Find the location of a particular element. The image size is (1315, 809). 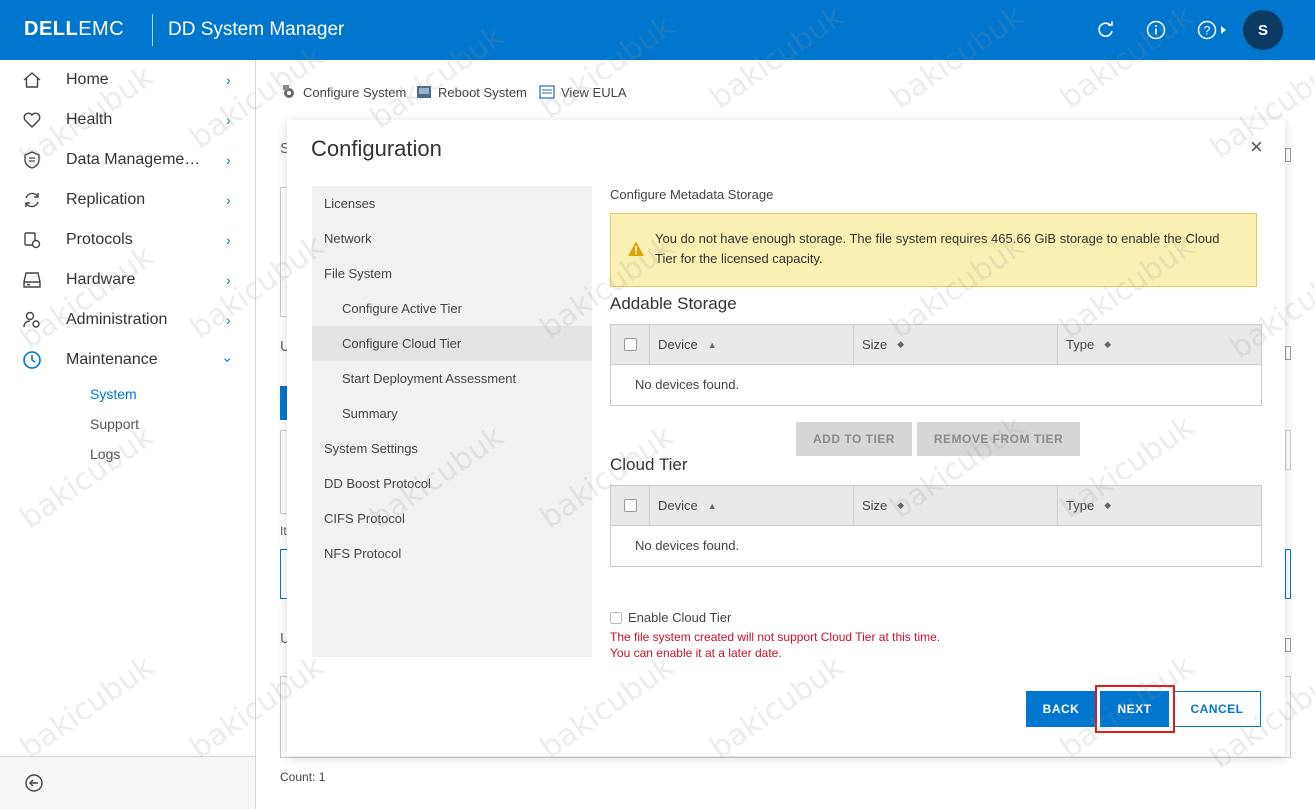

sidebar-item-data-management: Data Manageme… › is located at coordinates (127, 160).